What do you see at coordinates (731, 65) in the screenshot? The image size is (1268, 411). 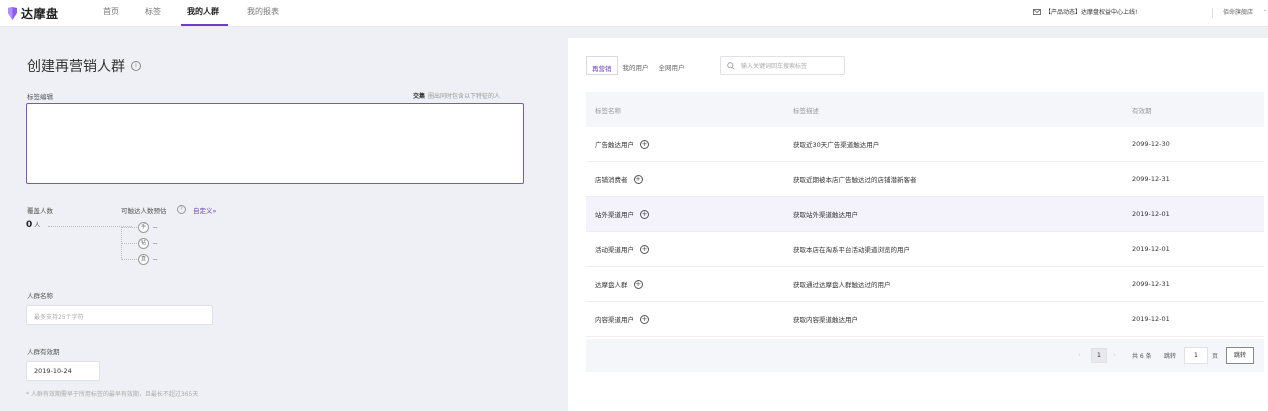 I see `search-icon` at bounding box center [731, 65].